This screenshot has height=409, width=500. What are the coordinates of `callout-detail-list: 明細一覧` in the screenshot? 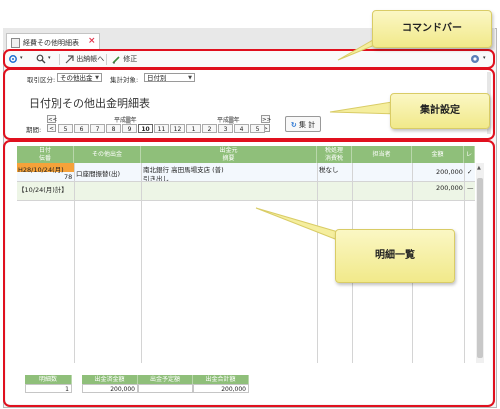 It's located at (395, 256).